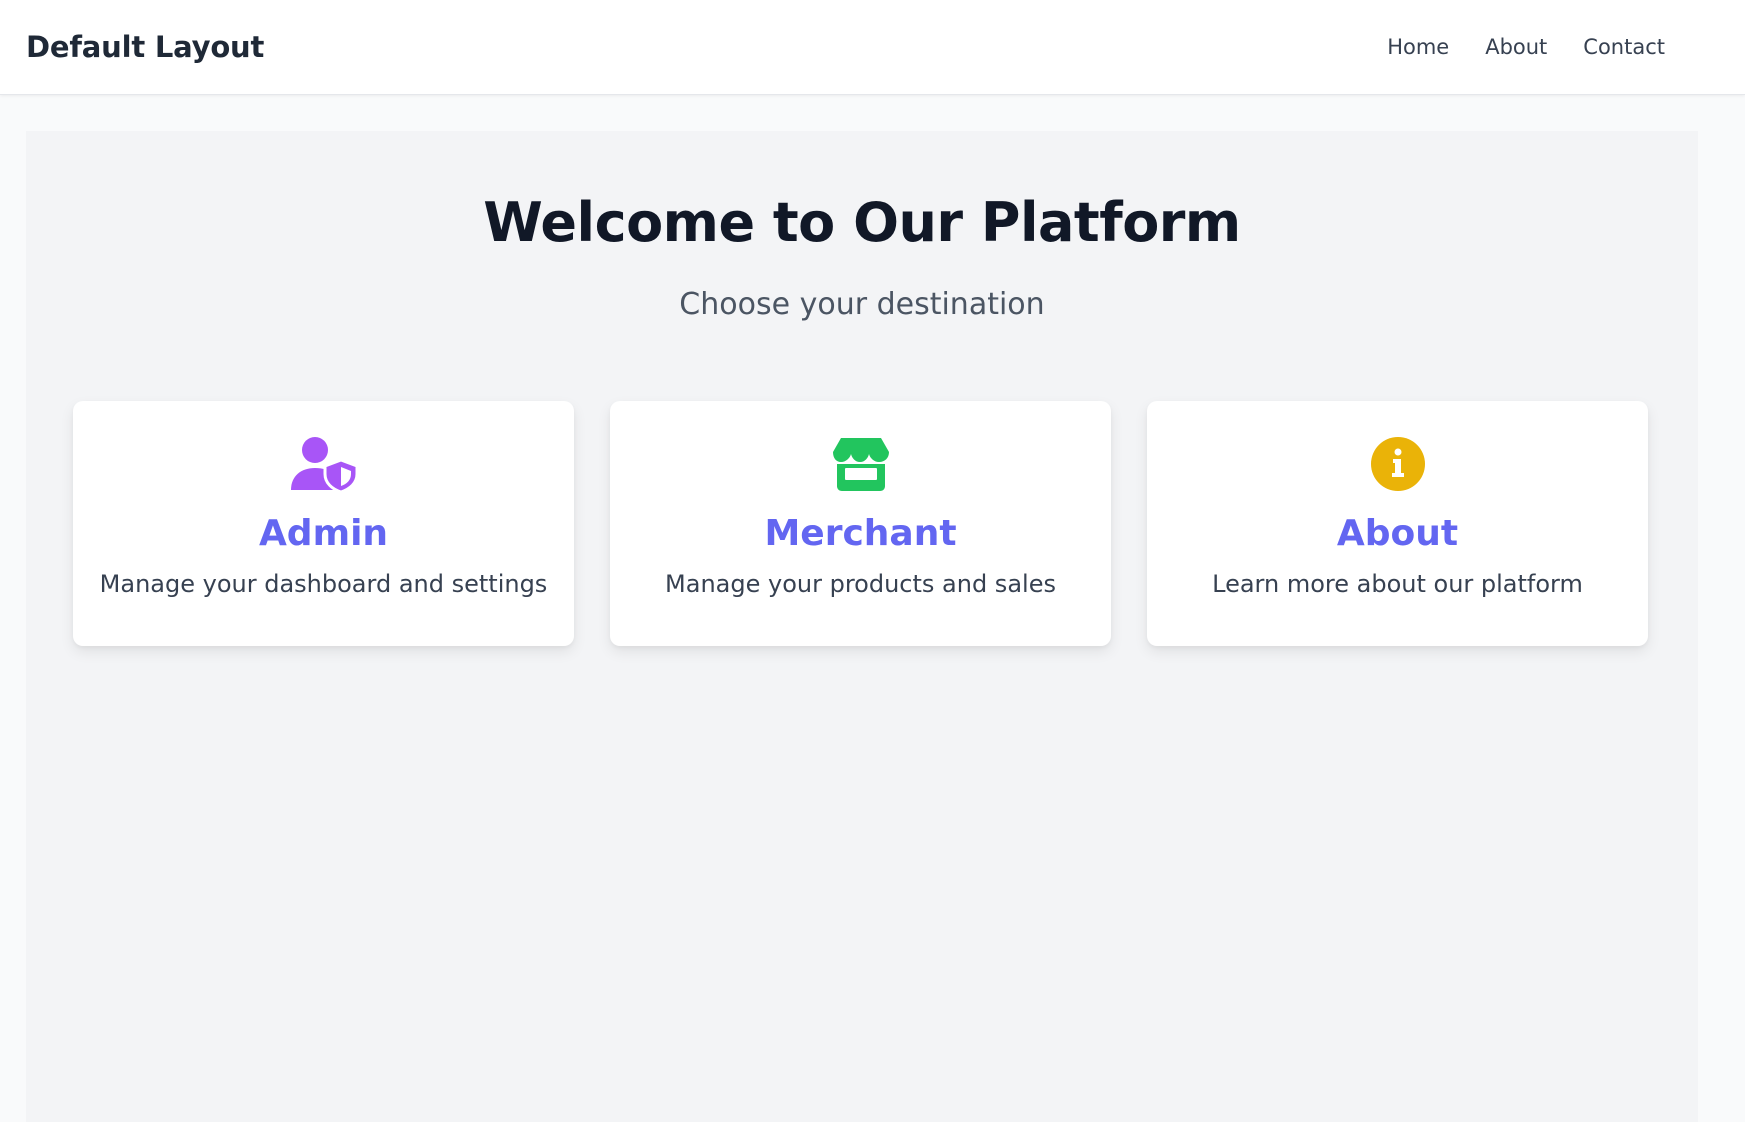 This screenshot has height=1122, width=1755. What do you see at coordinates (861, 464) in the screenshot?
I see `store-icon` at bounding box center [861, 464].